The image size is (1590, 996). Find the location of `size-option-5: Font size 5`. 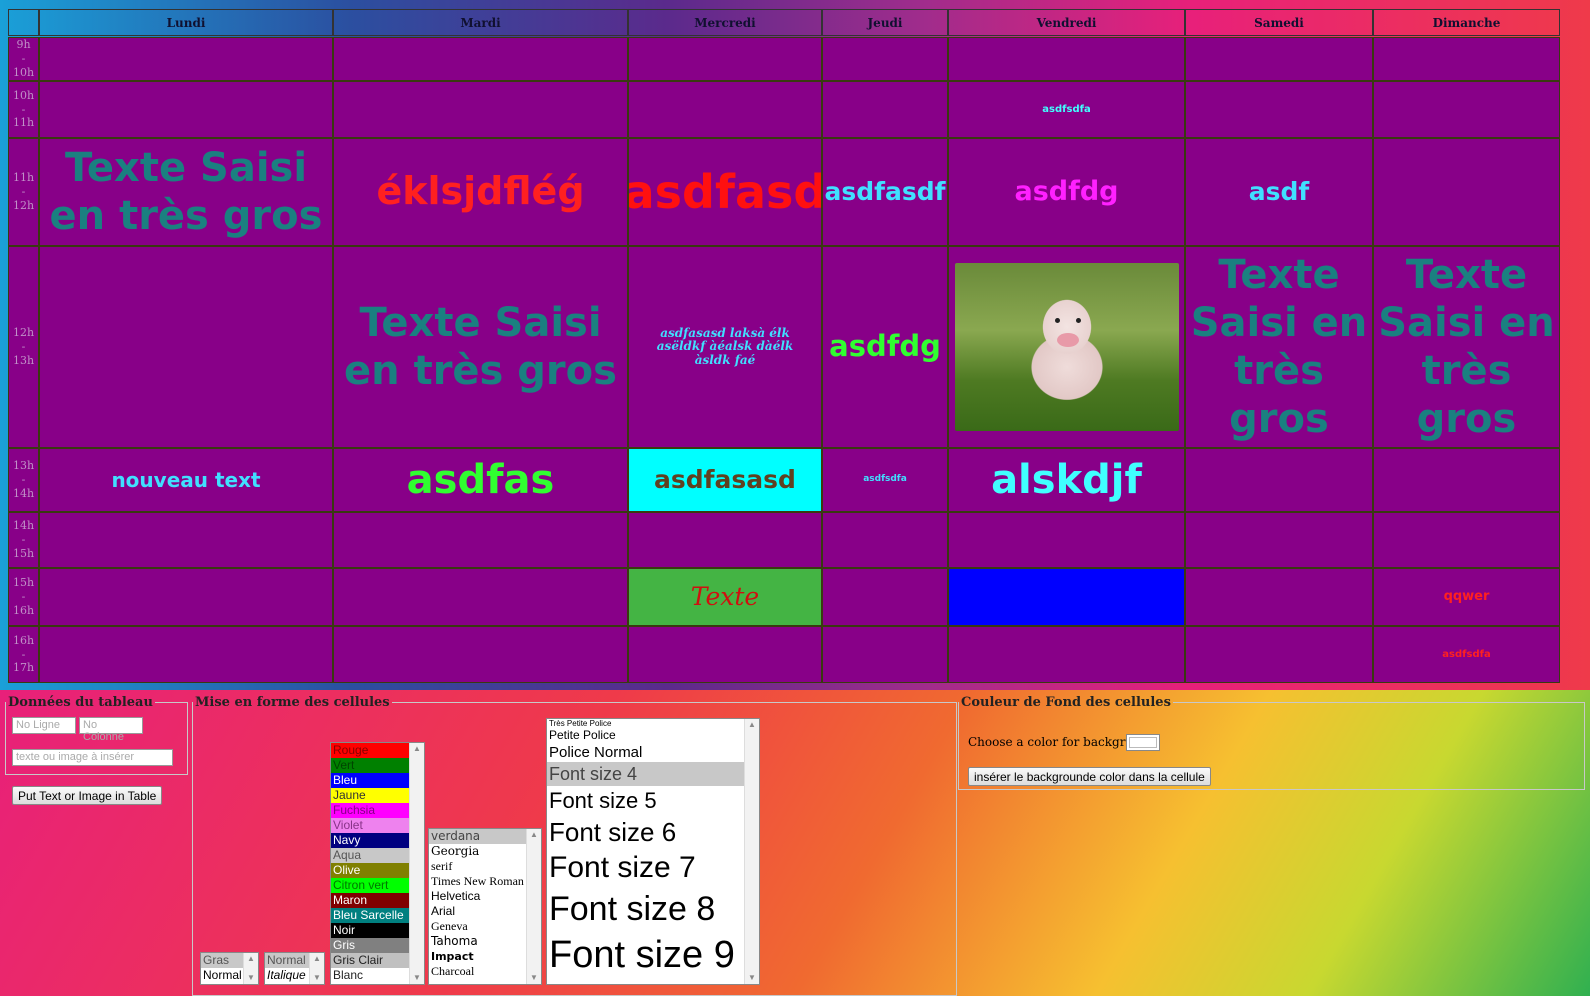

size-option-5: Font size 5 is located at coordinates (653, 800).